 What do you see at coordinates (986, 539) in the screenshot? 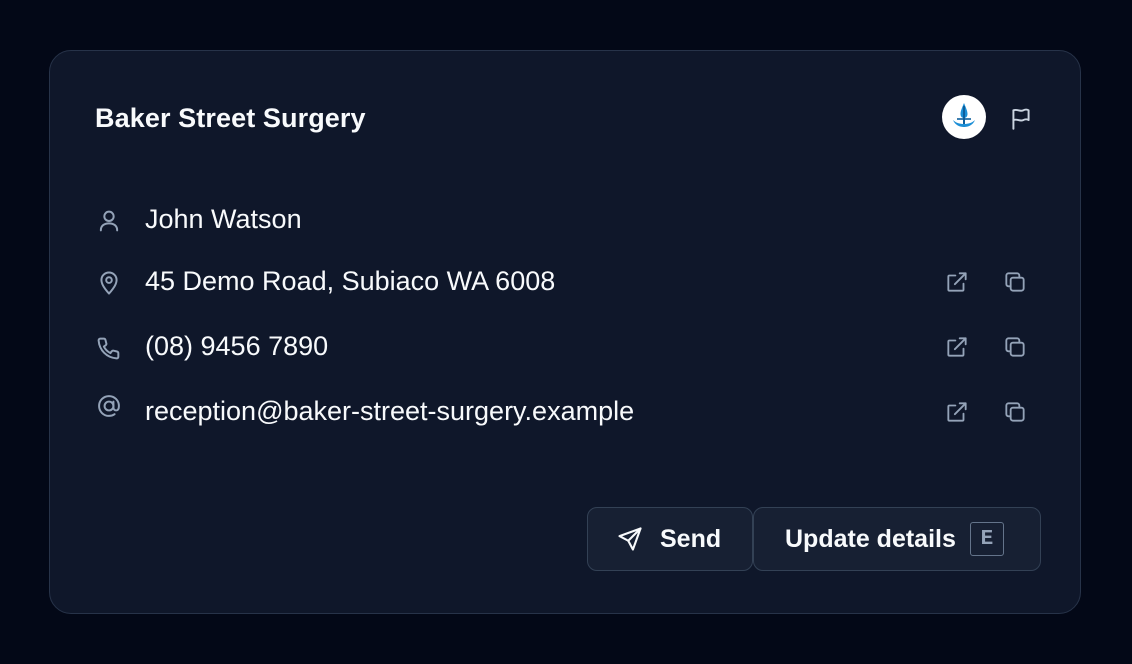
I see `keyboard-shortcut-badge: E` at bounding box center [986, 539].